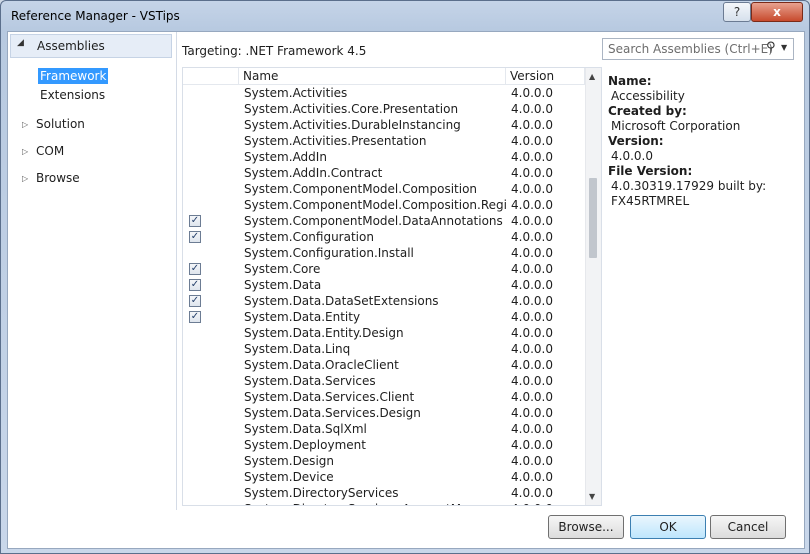 The image size is (810, 554). What do you see at coordinates (283, 285) in the screenshot?
I see `assembly-name: System.Data` at bounding box center [283, 285].